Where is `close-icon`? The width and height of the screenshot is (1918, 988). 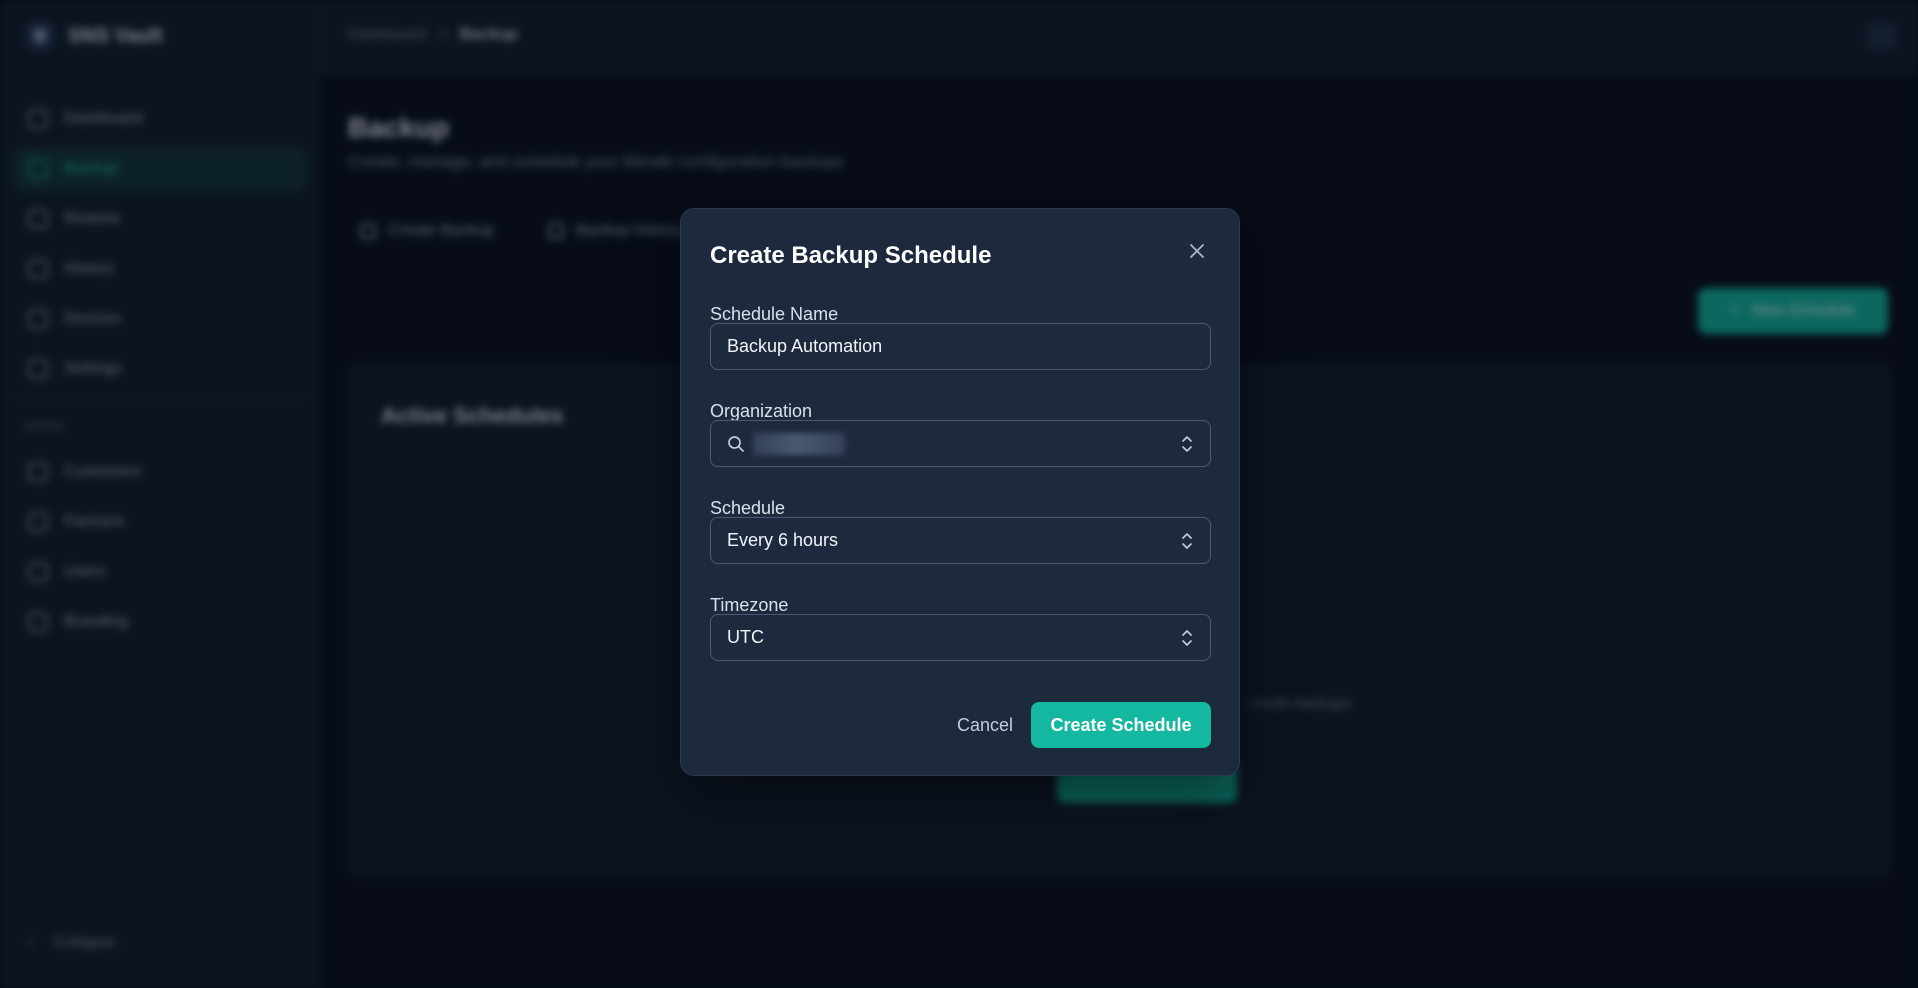
close-icon is located at coordinates (1197, 251).